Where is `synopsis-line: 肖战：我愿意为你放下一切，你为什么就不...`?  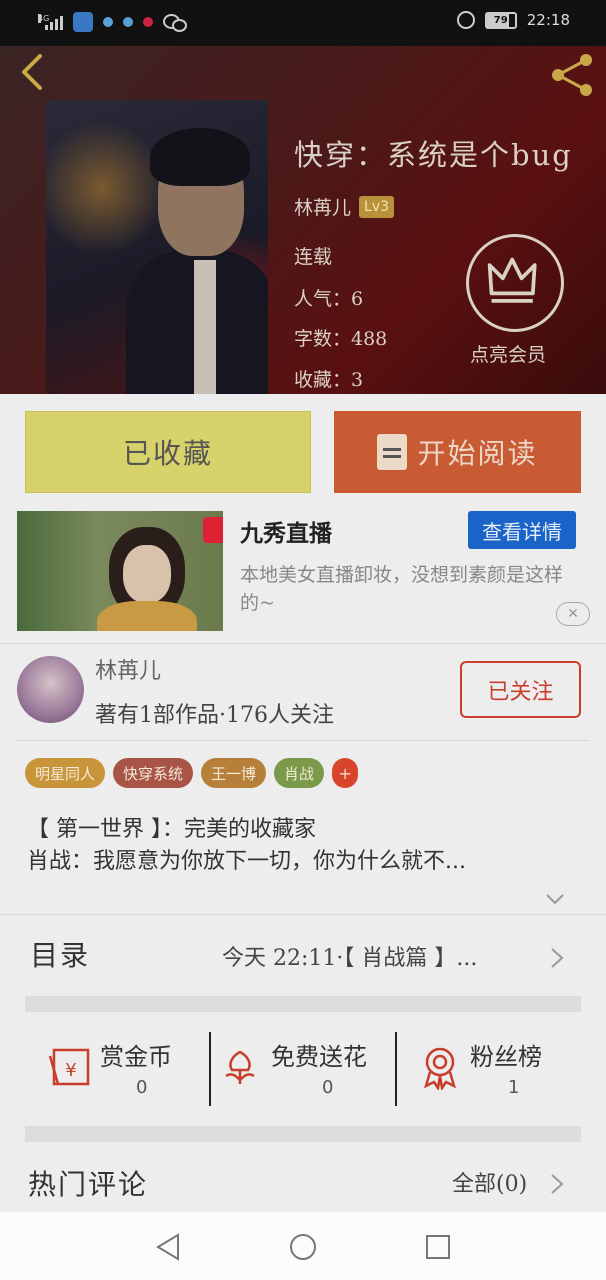
synopsis-line: 肖战：我愿意为你放下一切，你为什么就不... is located at coordinates (246, 861).